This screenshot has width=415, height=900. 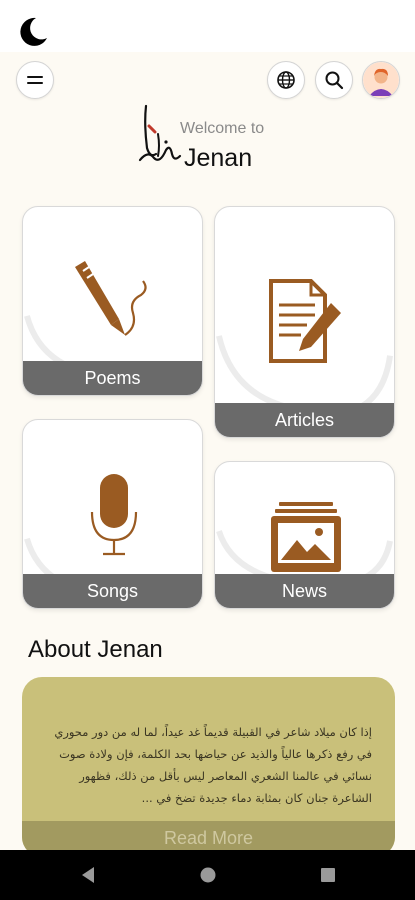 What do you see at coordinates (95, 649) in the screenshot?
I see `about-title: About Jenan` at bounding box center [95, 649].